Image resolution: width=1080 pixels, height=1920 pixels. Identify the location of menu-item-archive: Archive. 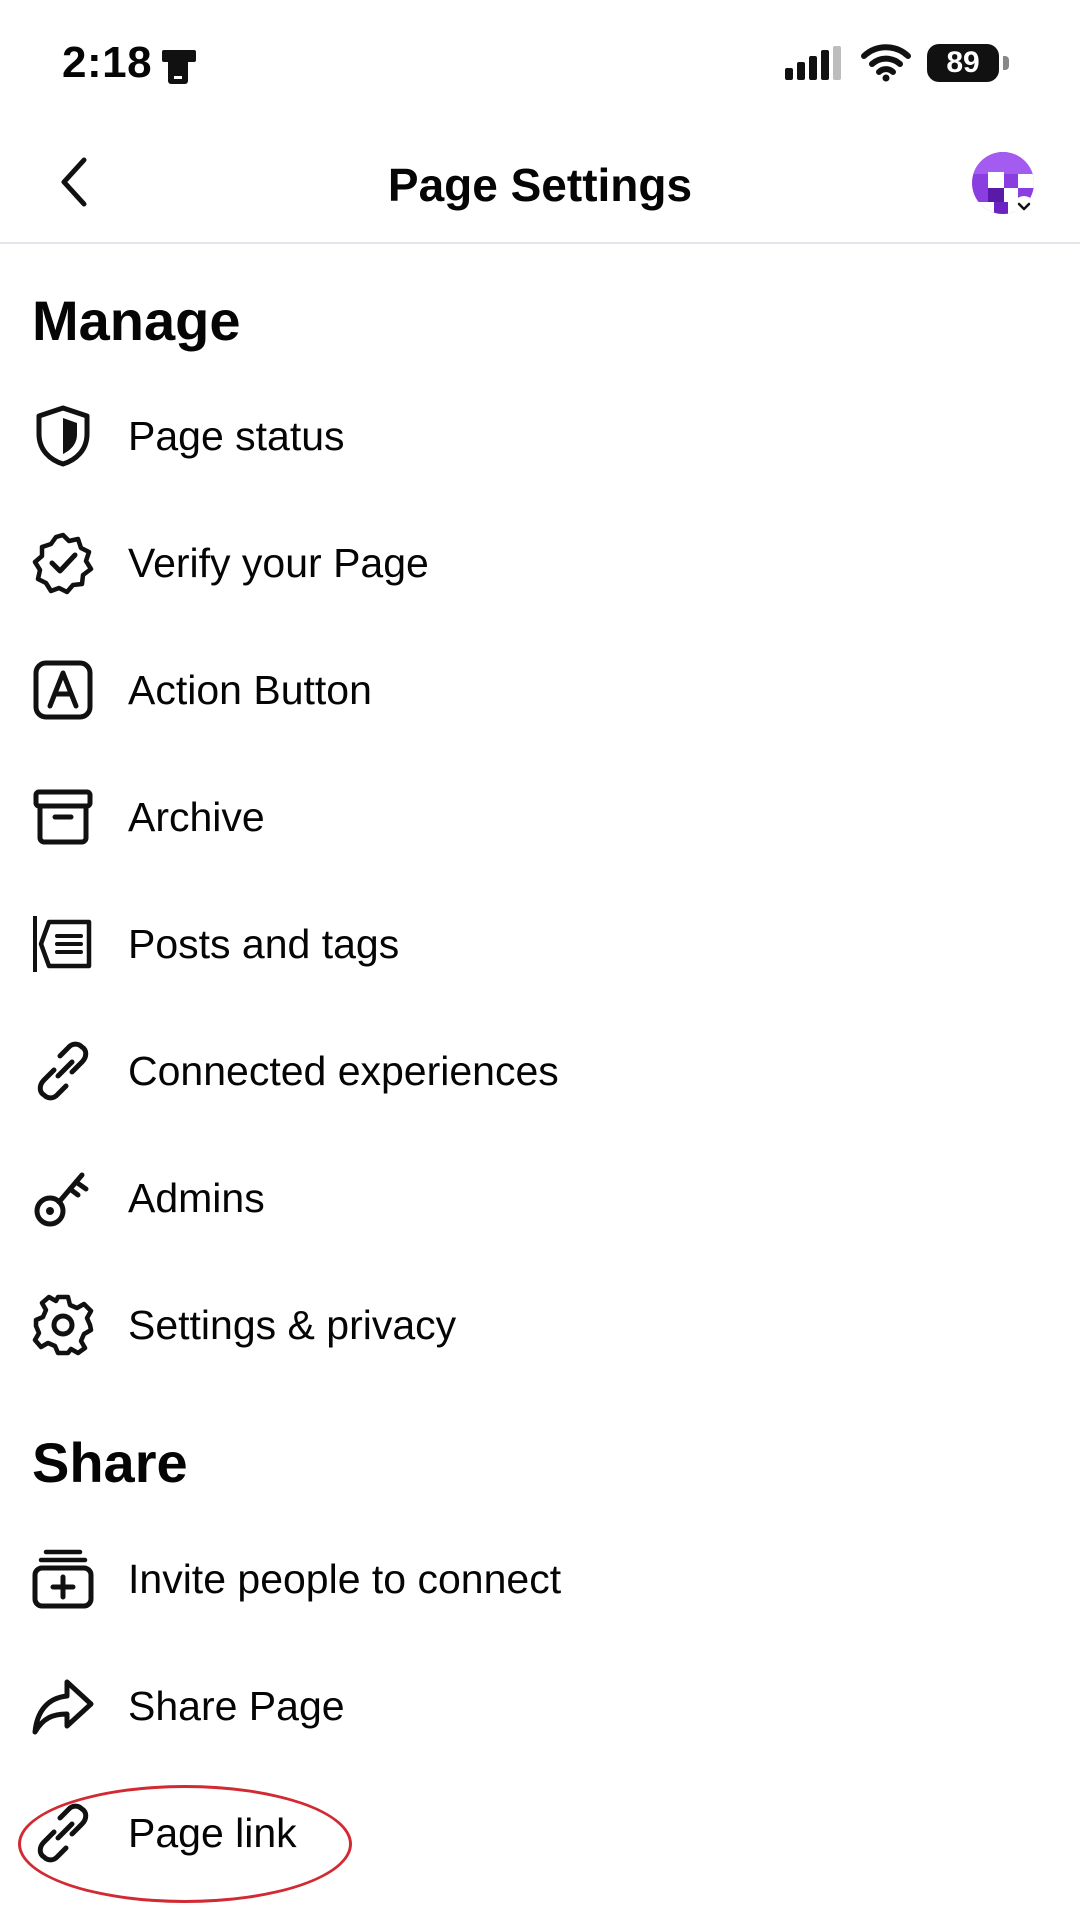
(540, 817).